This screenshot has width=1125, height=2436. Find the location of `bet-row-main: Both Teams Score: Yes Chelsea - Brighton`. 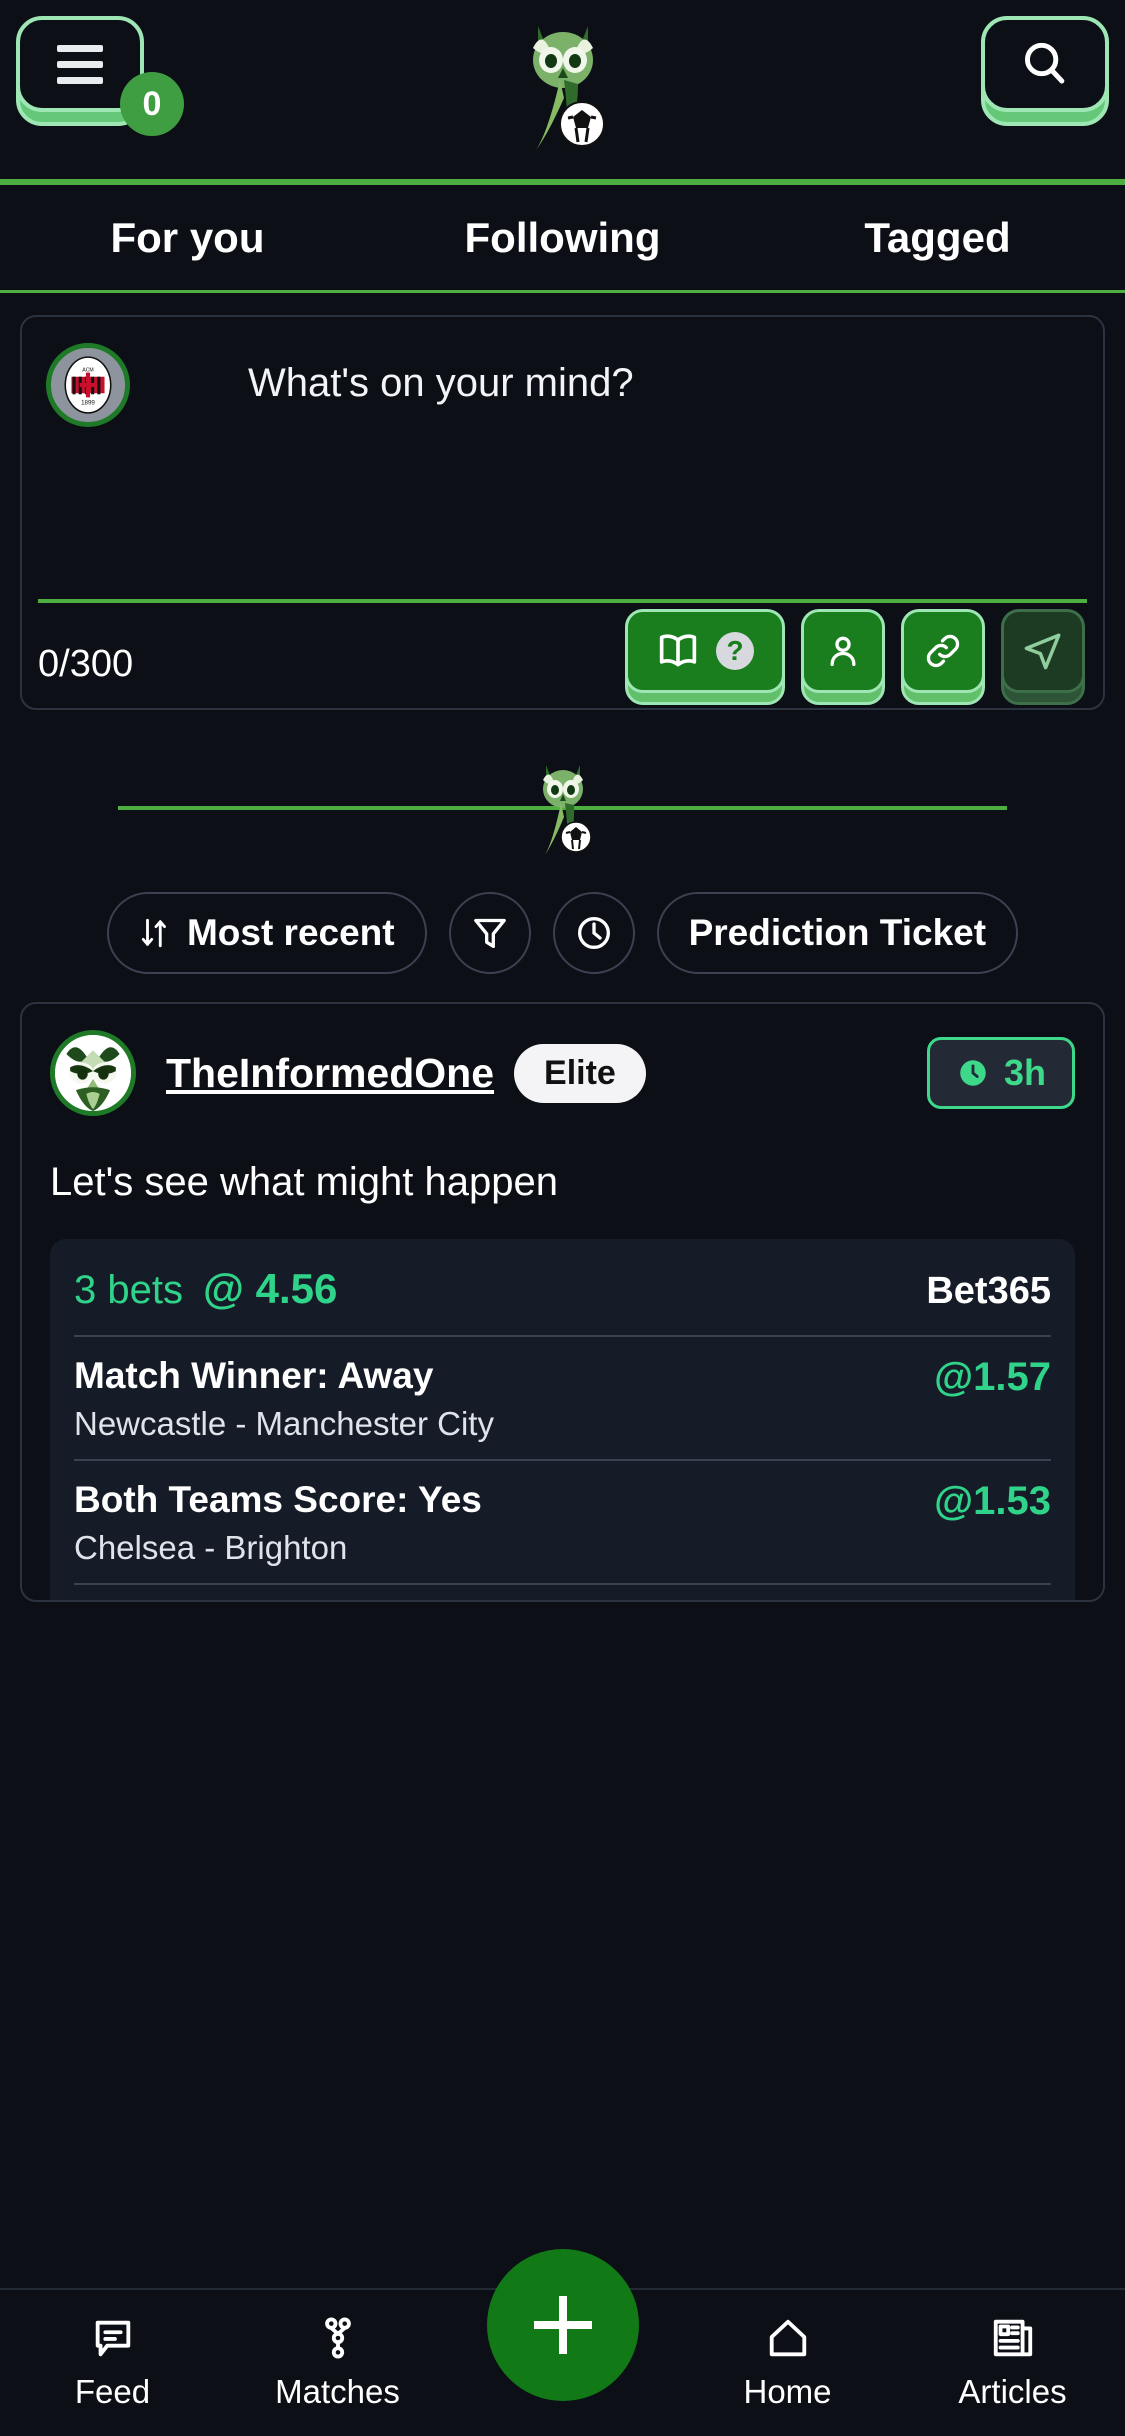

bet-row-main: Both Teams Score: Yes Chelsea - Brighton is located at coordinates (504, 1523).